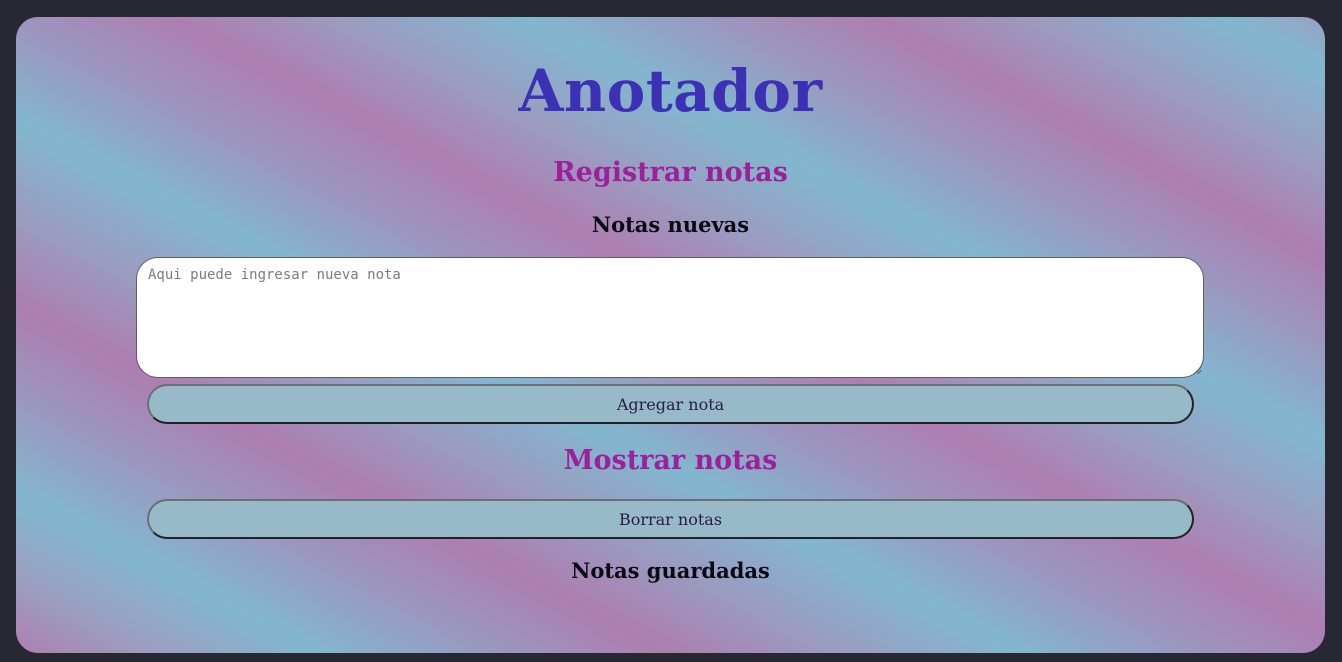 The width and height of the screenshot is (1342, 662). I want to click on register-notes-heading: Registrar notas, so click(670, 172).